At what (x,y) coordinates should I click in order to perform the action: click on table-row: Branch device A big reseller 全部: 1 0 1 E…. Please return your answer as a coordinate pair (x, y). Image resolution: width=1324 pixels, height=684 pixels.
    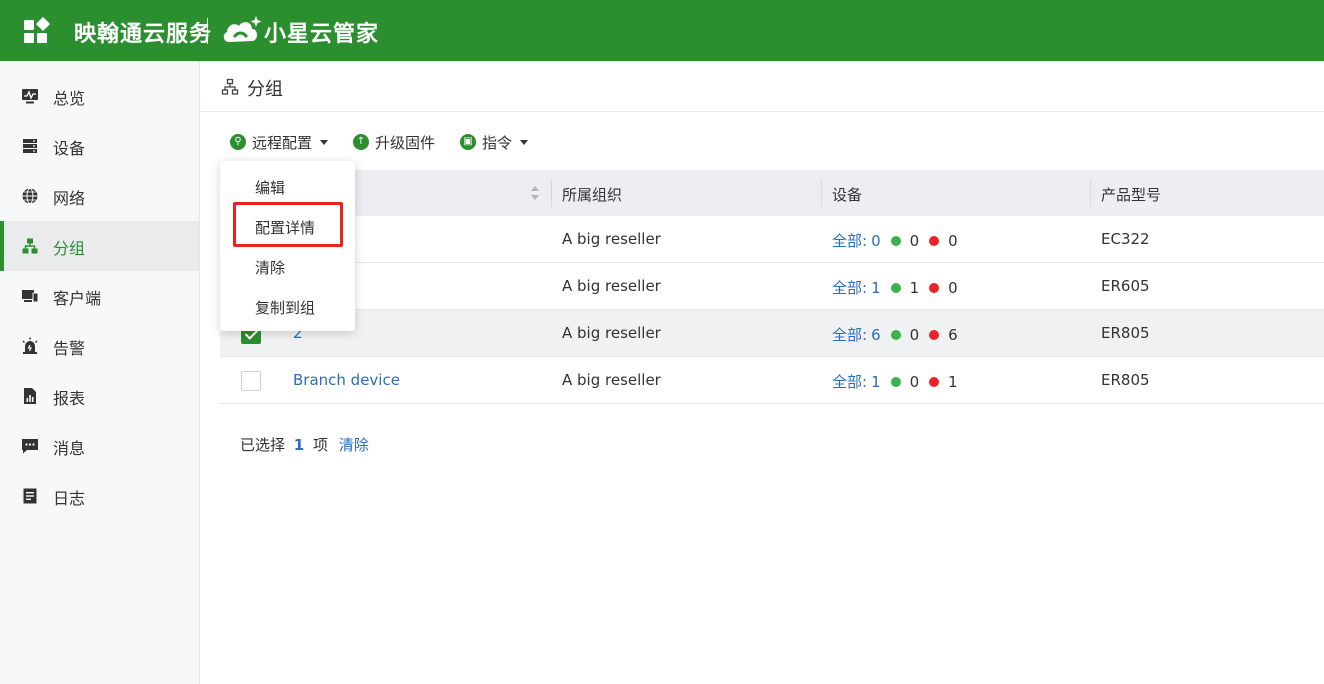
    Looking at the image, I should click on (772, 380).